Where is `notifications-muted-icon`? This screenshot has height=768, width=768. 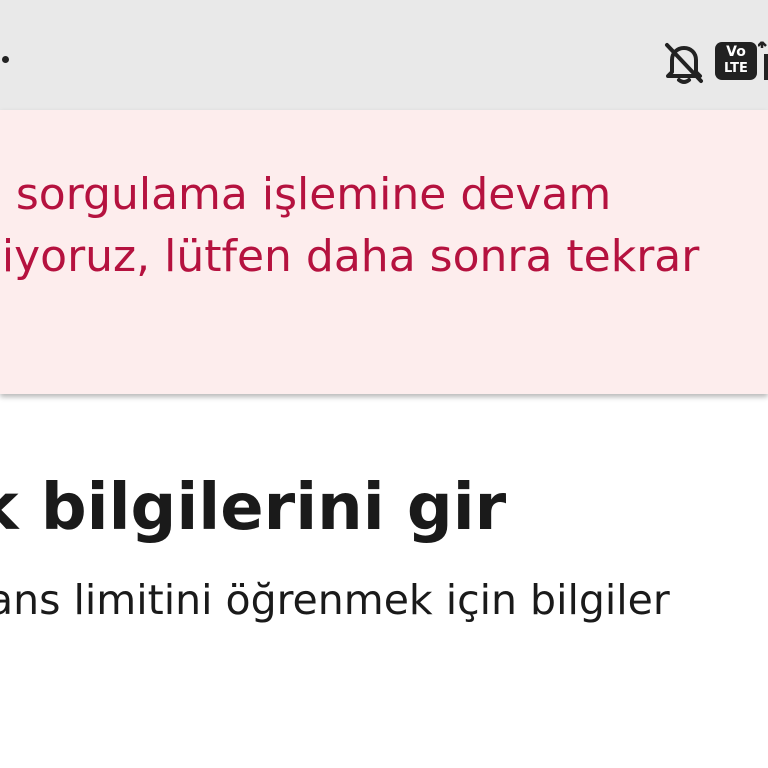
notifications-muted-icon is located at coordinates (684, 63).